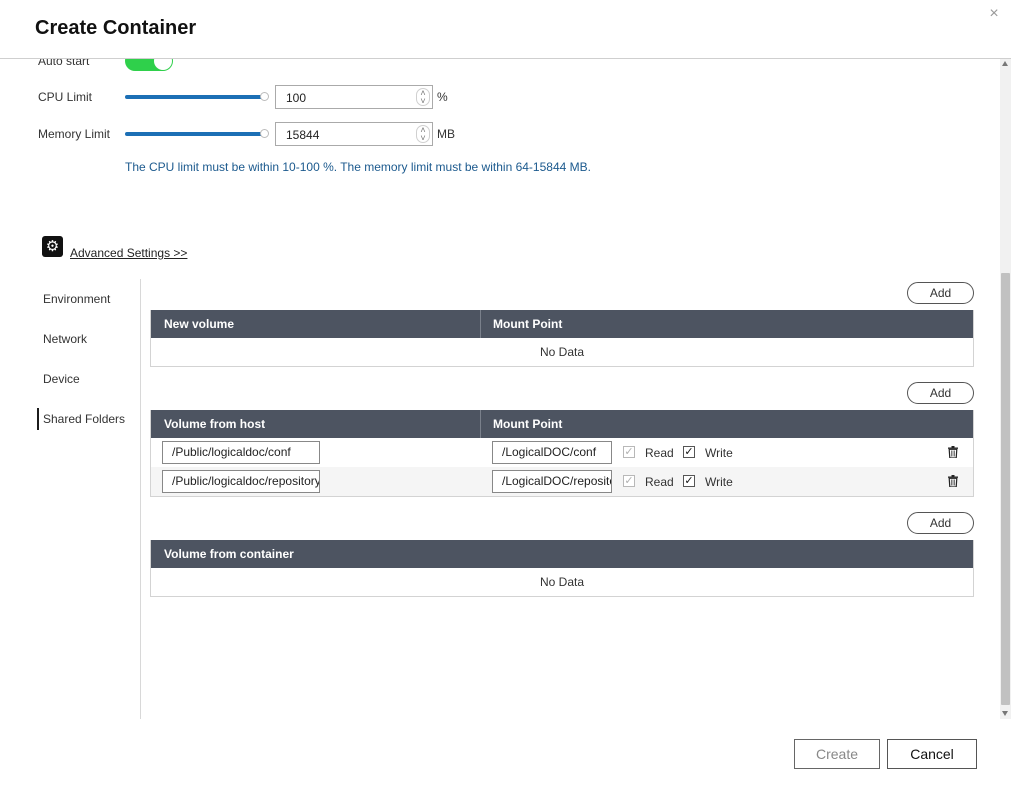 This screenshot has height=792, width=1011. Describe the element at coordinates (65, 339) in the screenshot. I see `nav-item-network: Network` at that location.